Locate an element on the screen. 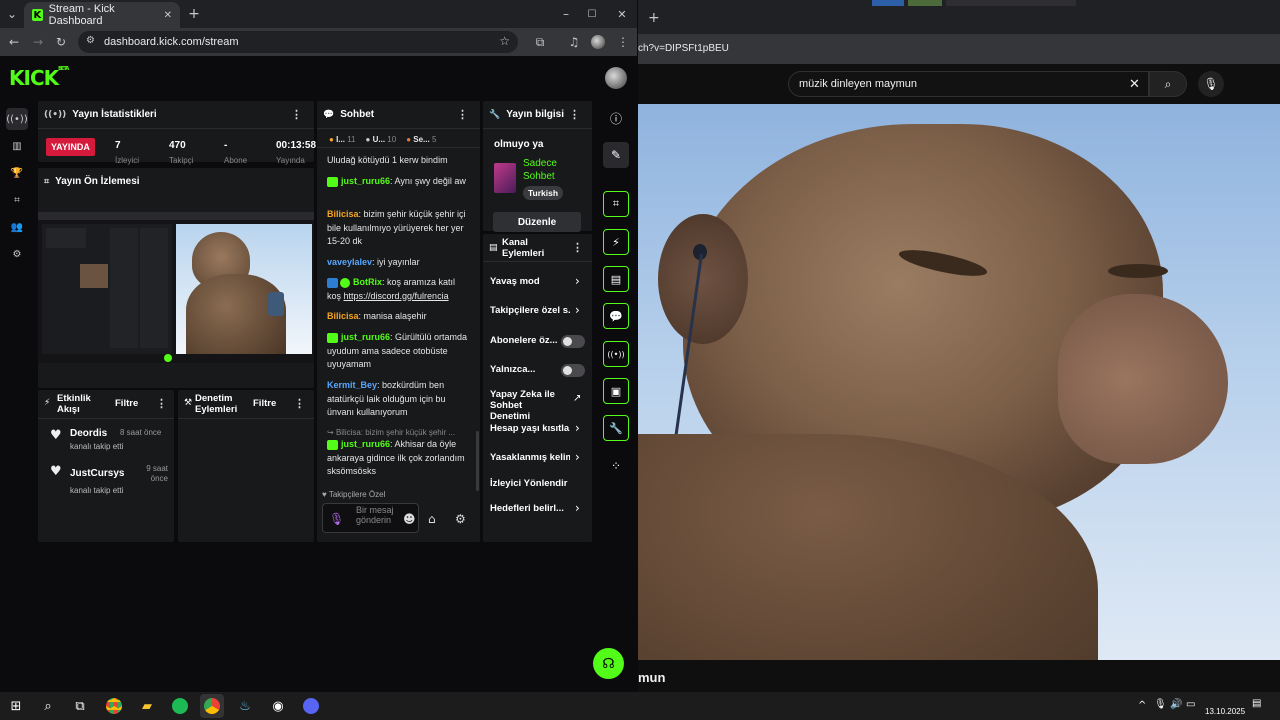 The width and height of the screenshot is (1280, 720). message-user: vaveylalev is located at coordinates (349, 262).